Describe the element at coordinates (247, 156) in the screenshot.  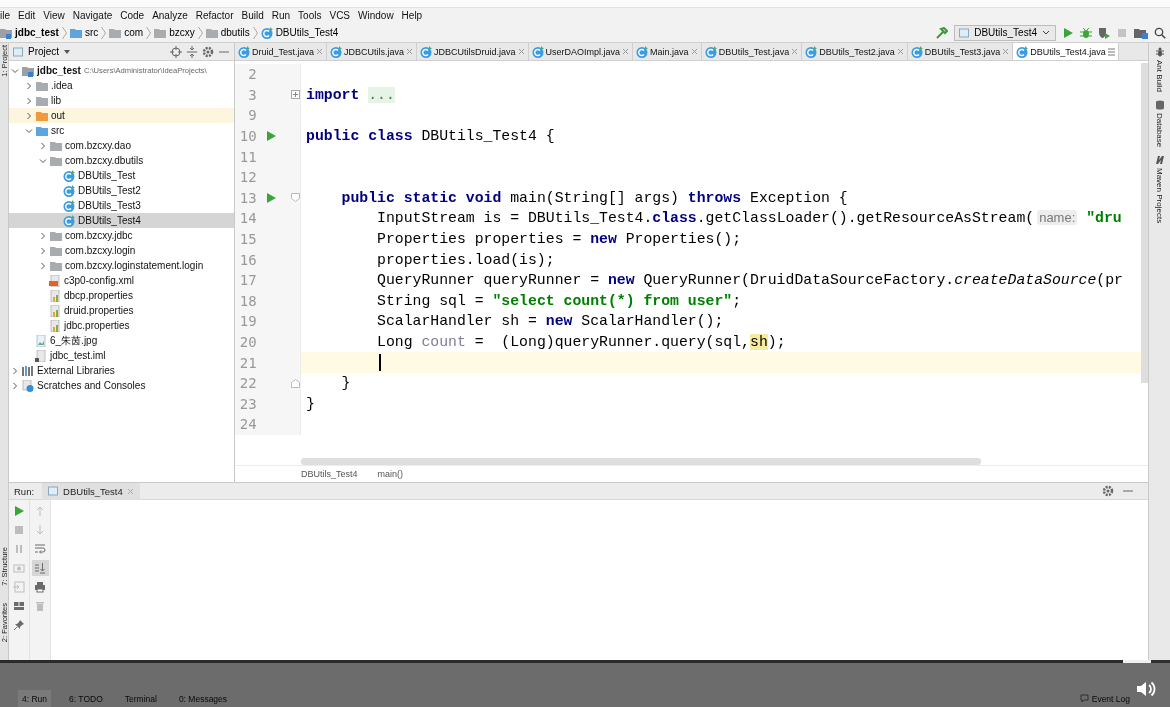
I see `line-number: 11` at that location.